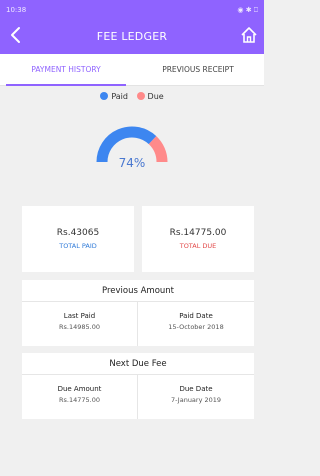  What do you see at coordinates (249, 35) in the screenshot?
I see `home-icon` at bounding box center [249, 35].